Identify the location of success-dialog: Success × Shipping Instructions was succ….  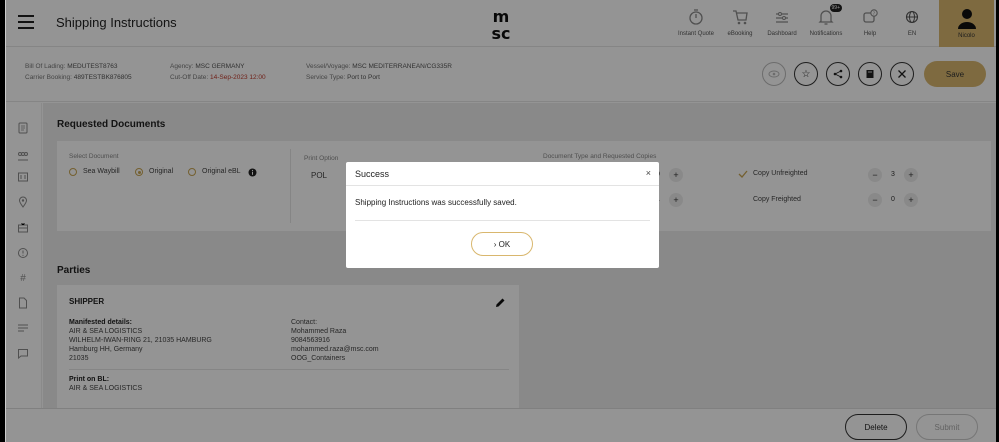
(502, 215).